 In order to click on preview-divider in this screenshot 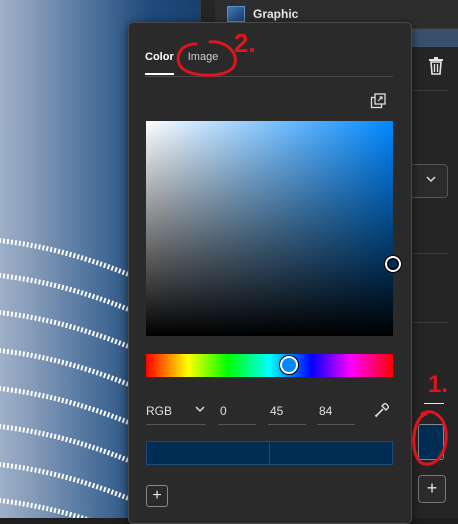, I will do `click(269, 453)`.